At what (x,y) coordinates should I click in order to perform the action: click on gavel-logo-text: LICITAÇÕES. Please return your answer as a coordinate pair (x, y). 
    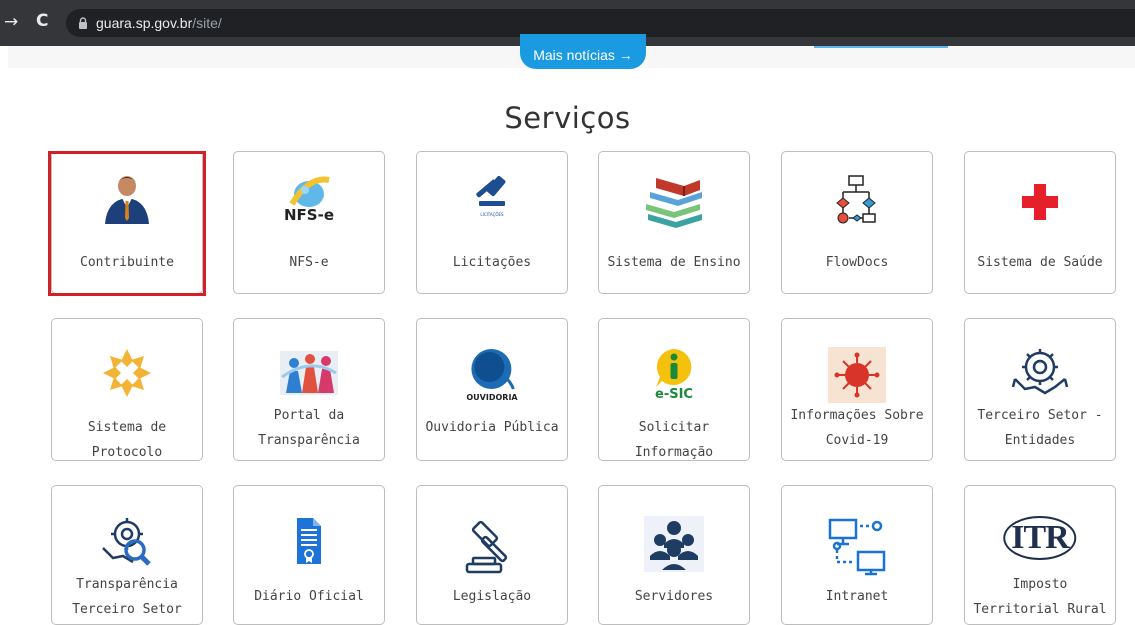
    Looking at the image, I should click on (492, 214).